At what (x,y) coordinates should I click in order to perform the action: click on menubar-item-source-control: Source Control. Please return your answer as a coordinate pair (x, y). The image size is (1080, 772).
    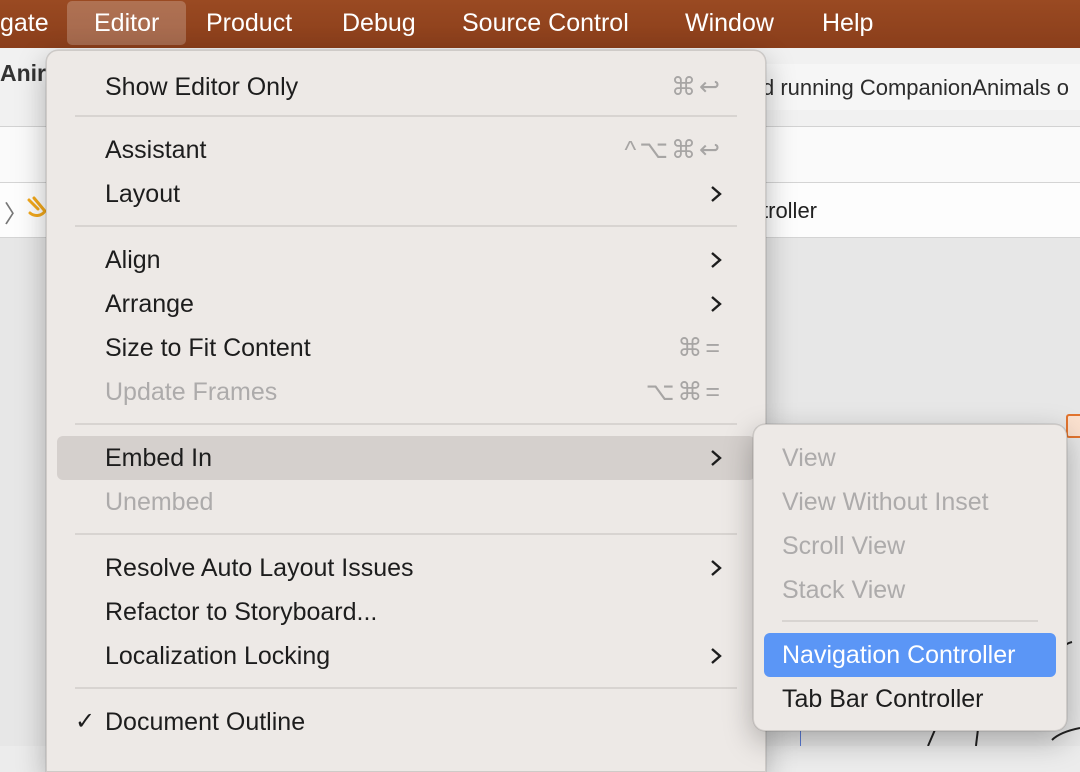
    Looking at the image, I should click on (545, 23).